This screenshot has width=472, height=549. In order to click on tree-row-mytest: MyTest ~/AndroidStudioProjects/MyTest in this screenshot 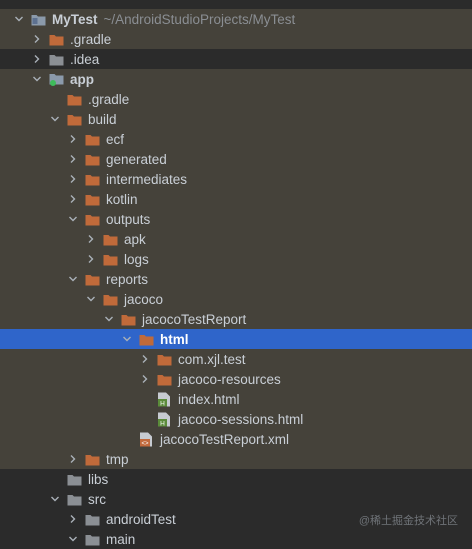, I will do `click(236, 19)`.